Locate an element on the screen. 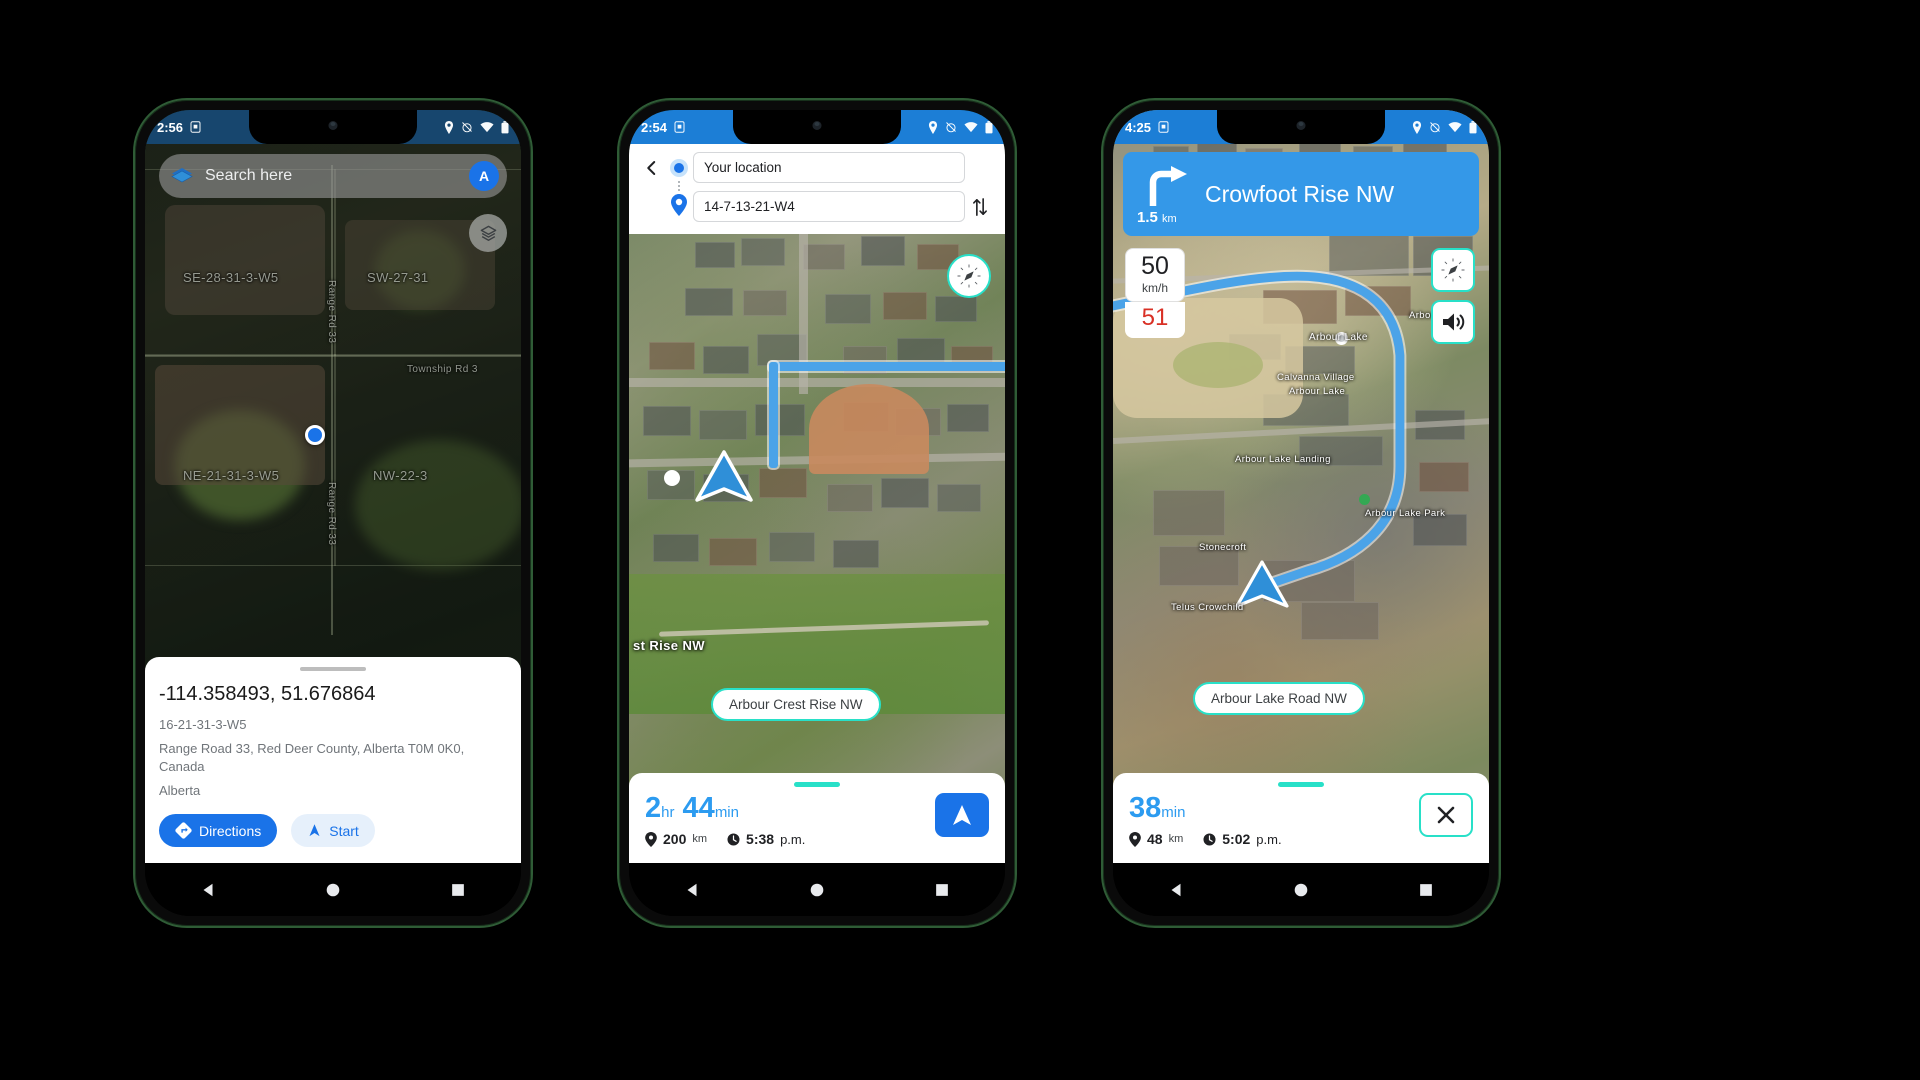  eta-details: 200 km 5:38 p.m. is located at coordinates (790, 839).